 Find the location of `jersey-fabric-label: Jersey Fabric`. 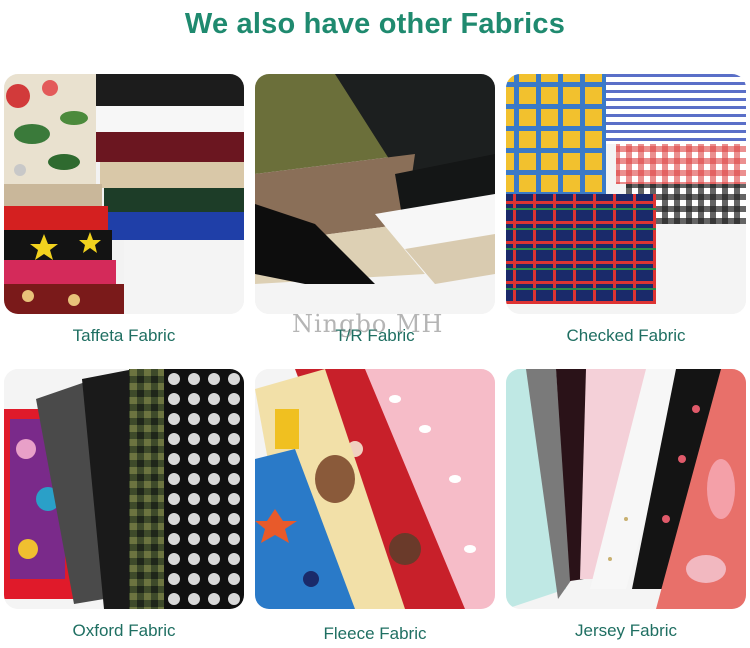

jersey-fabric-label: Jersey Fabric is located at coordinates (626, 630).